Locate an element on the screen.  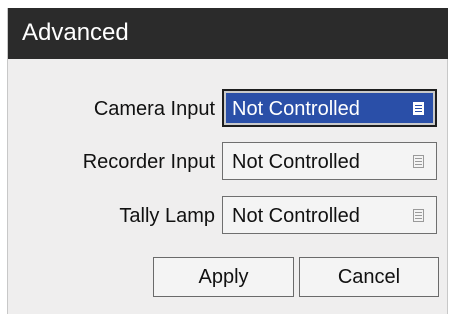
tally-lamp-value: Not Controlled is located at coordinates (296, 216).